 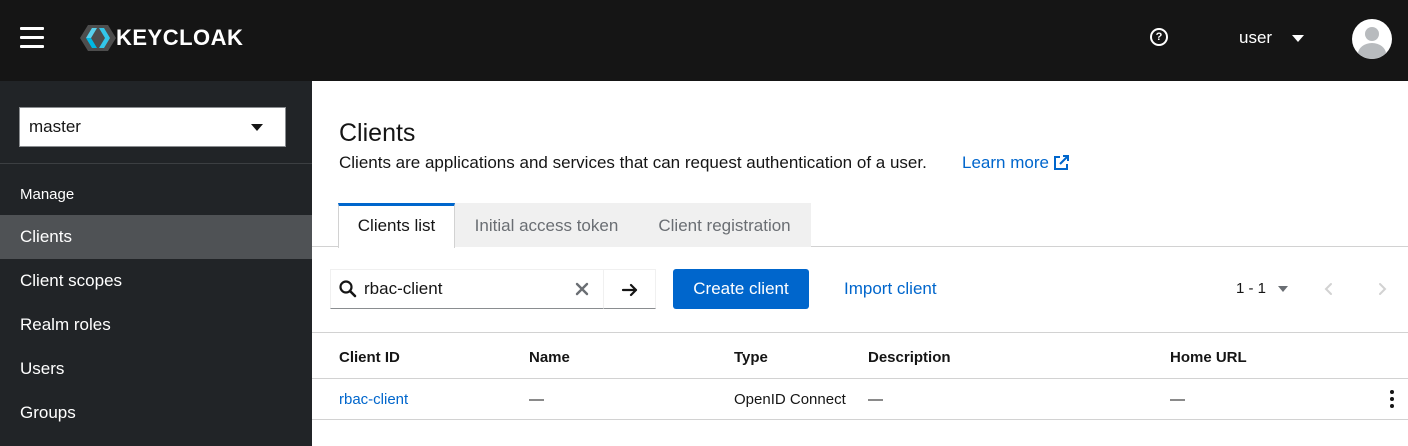 What do you see at coordinates (1177, 399) in the screenshot?
I see `cell-home-url: —` at bounding box center [1177, 399].